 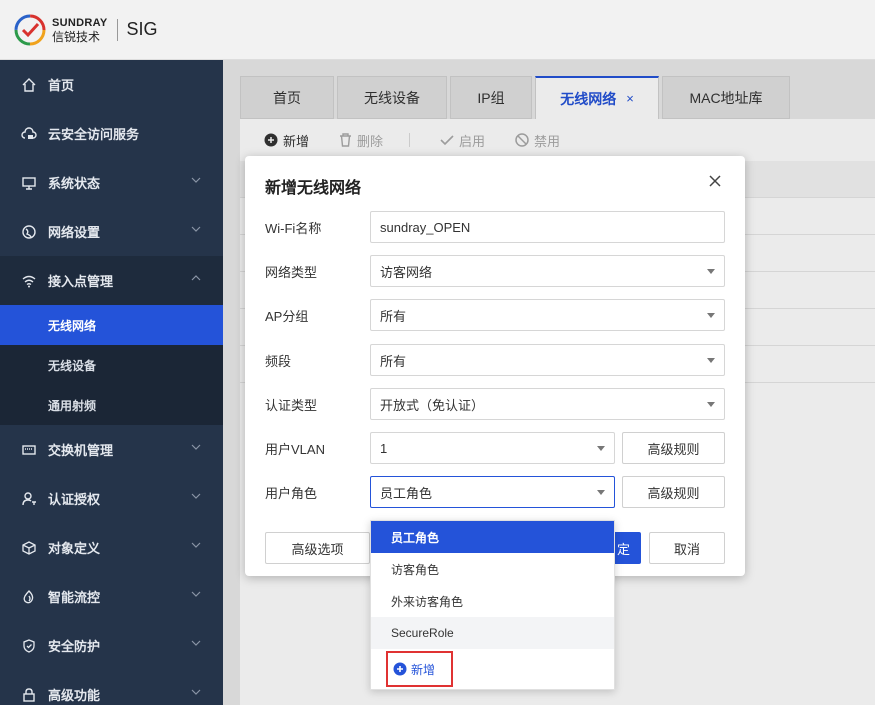 I want to click on chevron-up-icon, so click(x=196, y=278).